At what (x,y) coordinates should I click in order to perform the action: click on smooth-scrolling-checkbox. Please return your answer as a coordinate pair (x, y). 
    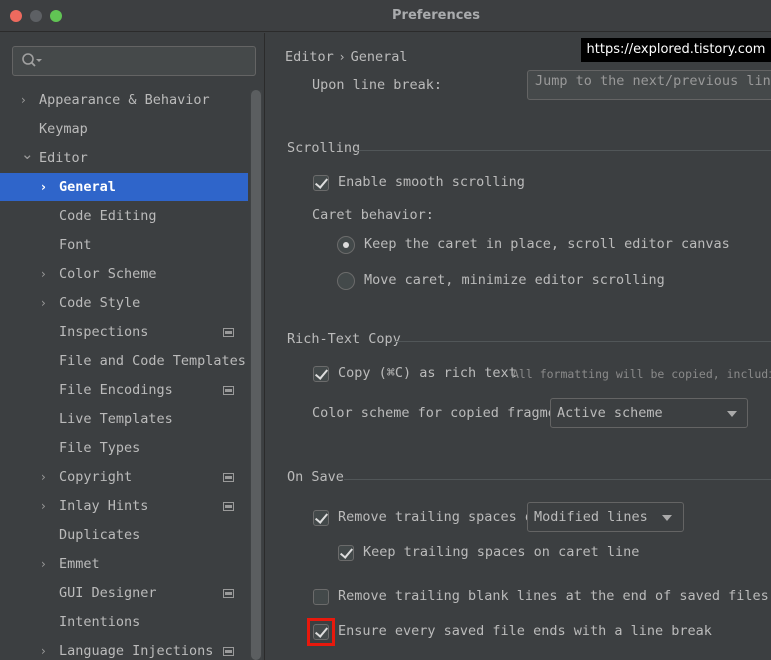
    Looking at the image, I should click on (321, 183).